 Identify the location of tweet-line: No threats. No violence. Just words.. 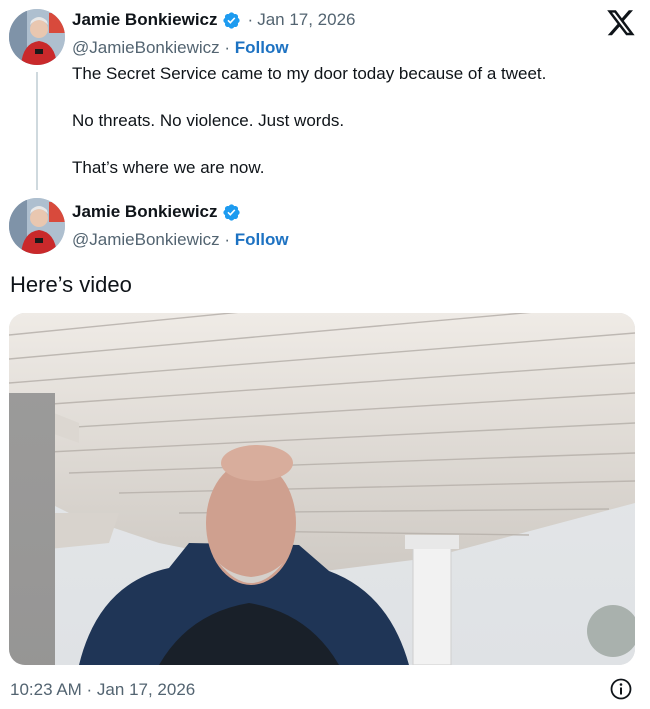
(208, 120).